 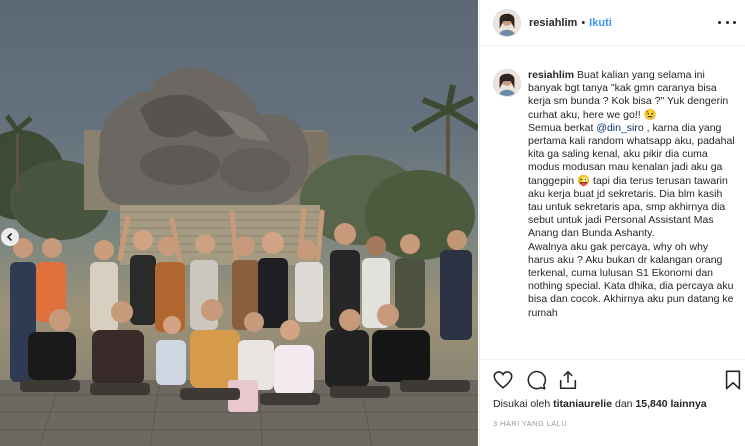 What do you see at coordinates (551, 75) in the screenshot?
I see `caption-username: resiahlim` at bounding box center [551, 75].